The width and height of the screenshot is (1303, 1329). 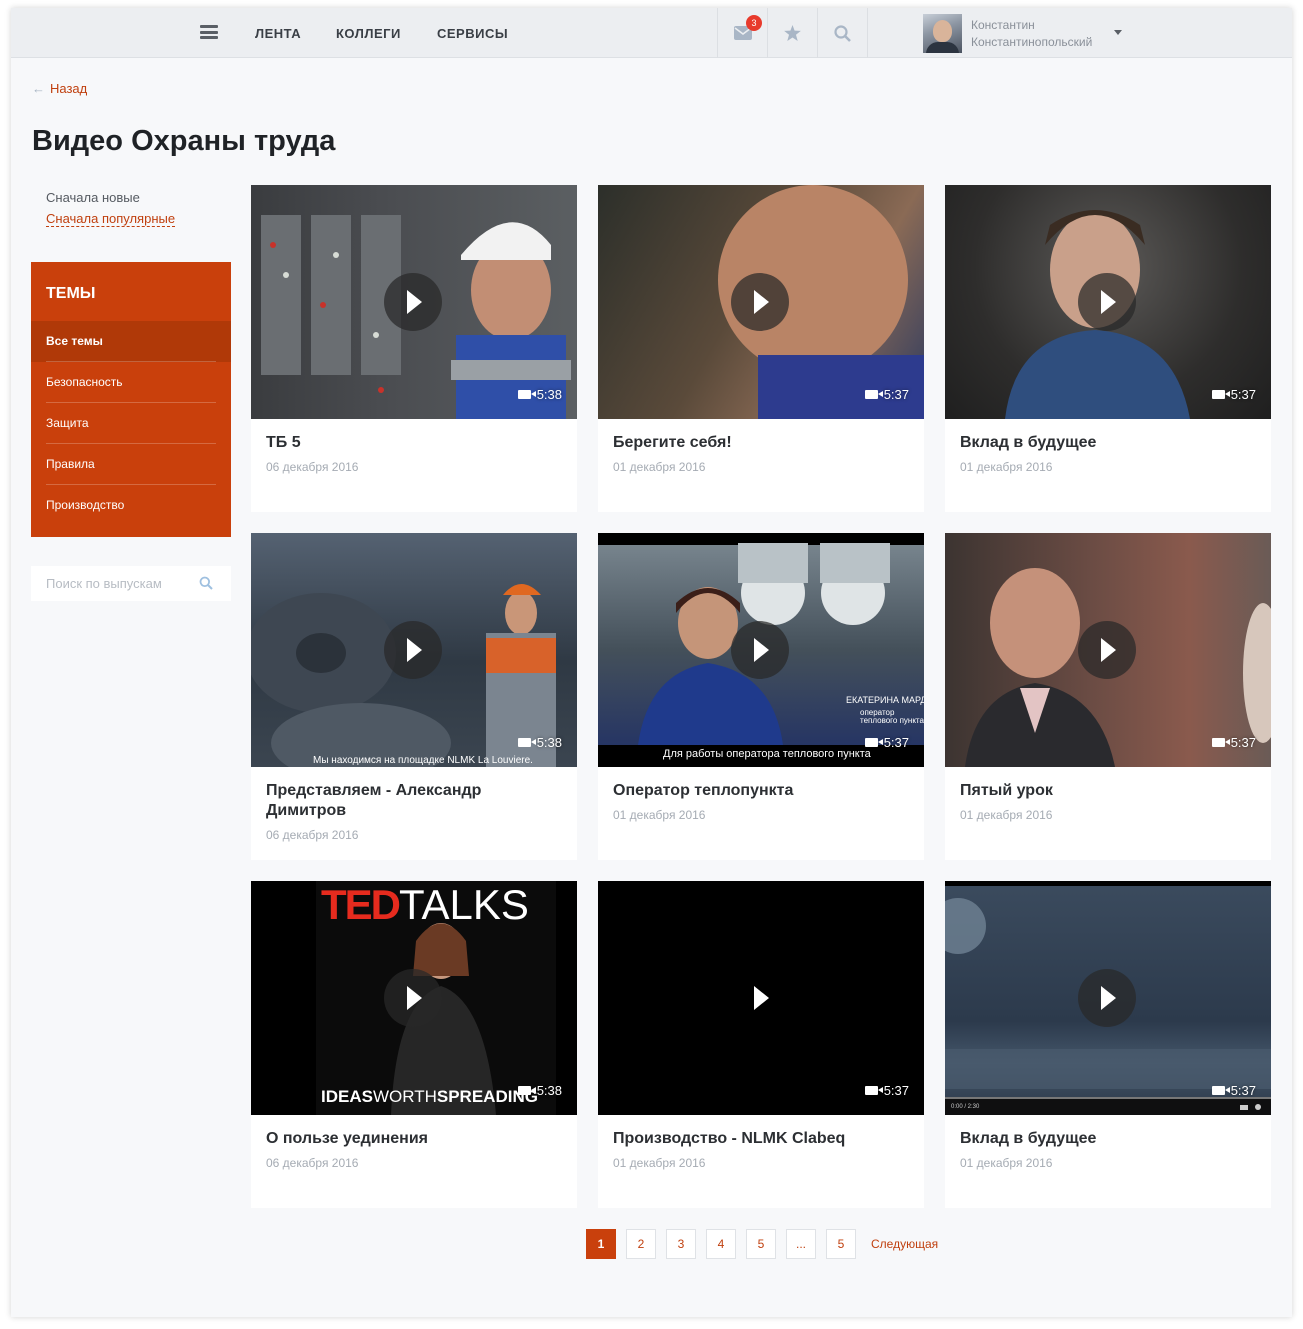 I want to click on video-title: ТБ 5, so click(x=283, y=442).